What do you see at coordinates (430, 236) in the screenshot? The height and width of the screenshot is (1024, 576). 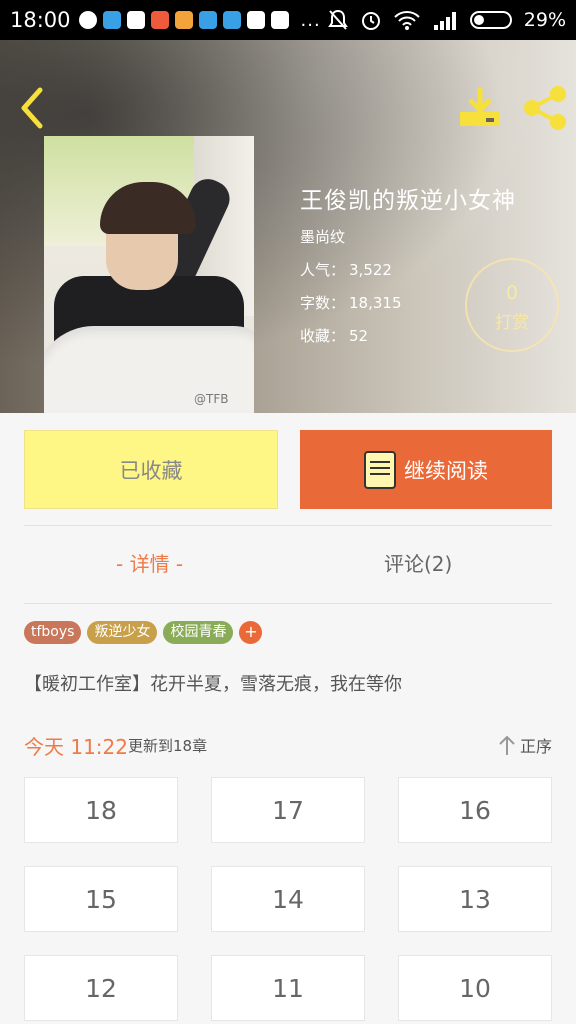 I see `book-author: 墨尚纹` at bounding box center [430, 236].